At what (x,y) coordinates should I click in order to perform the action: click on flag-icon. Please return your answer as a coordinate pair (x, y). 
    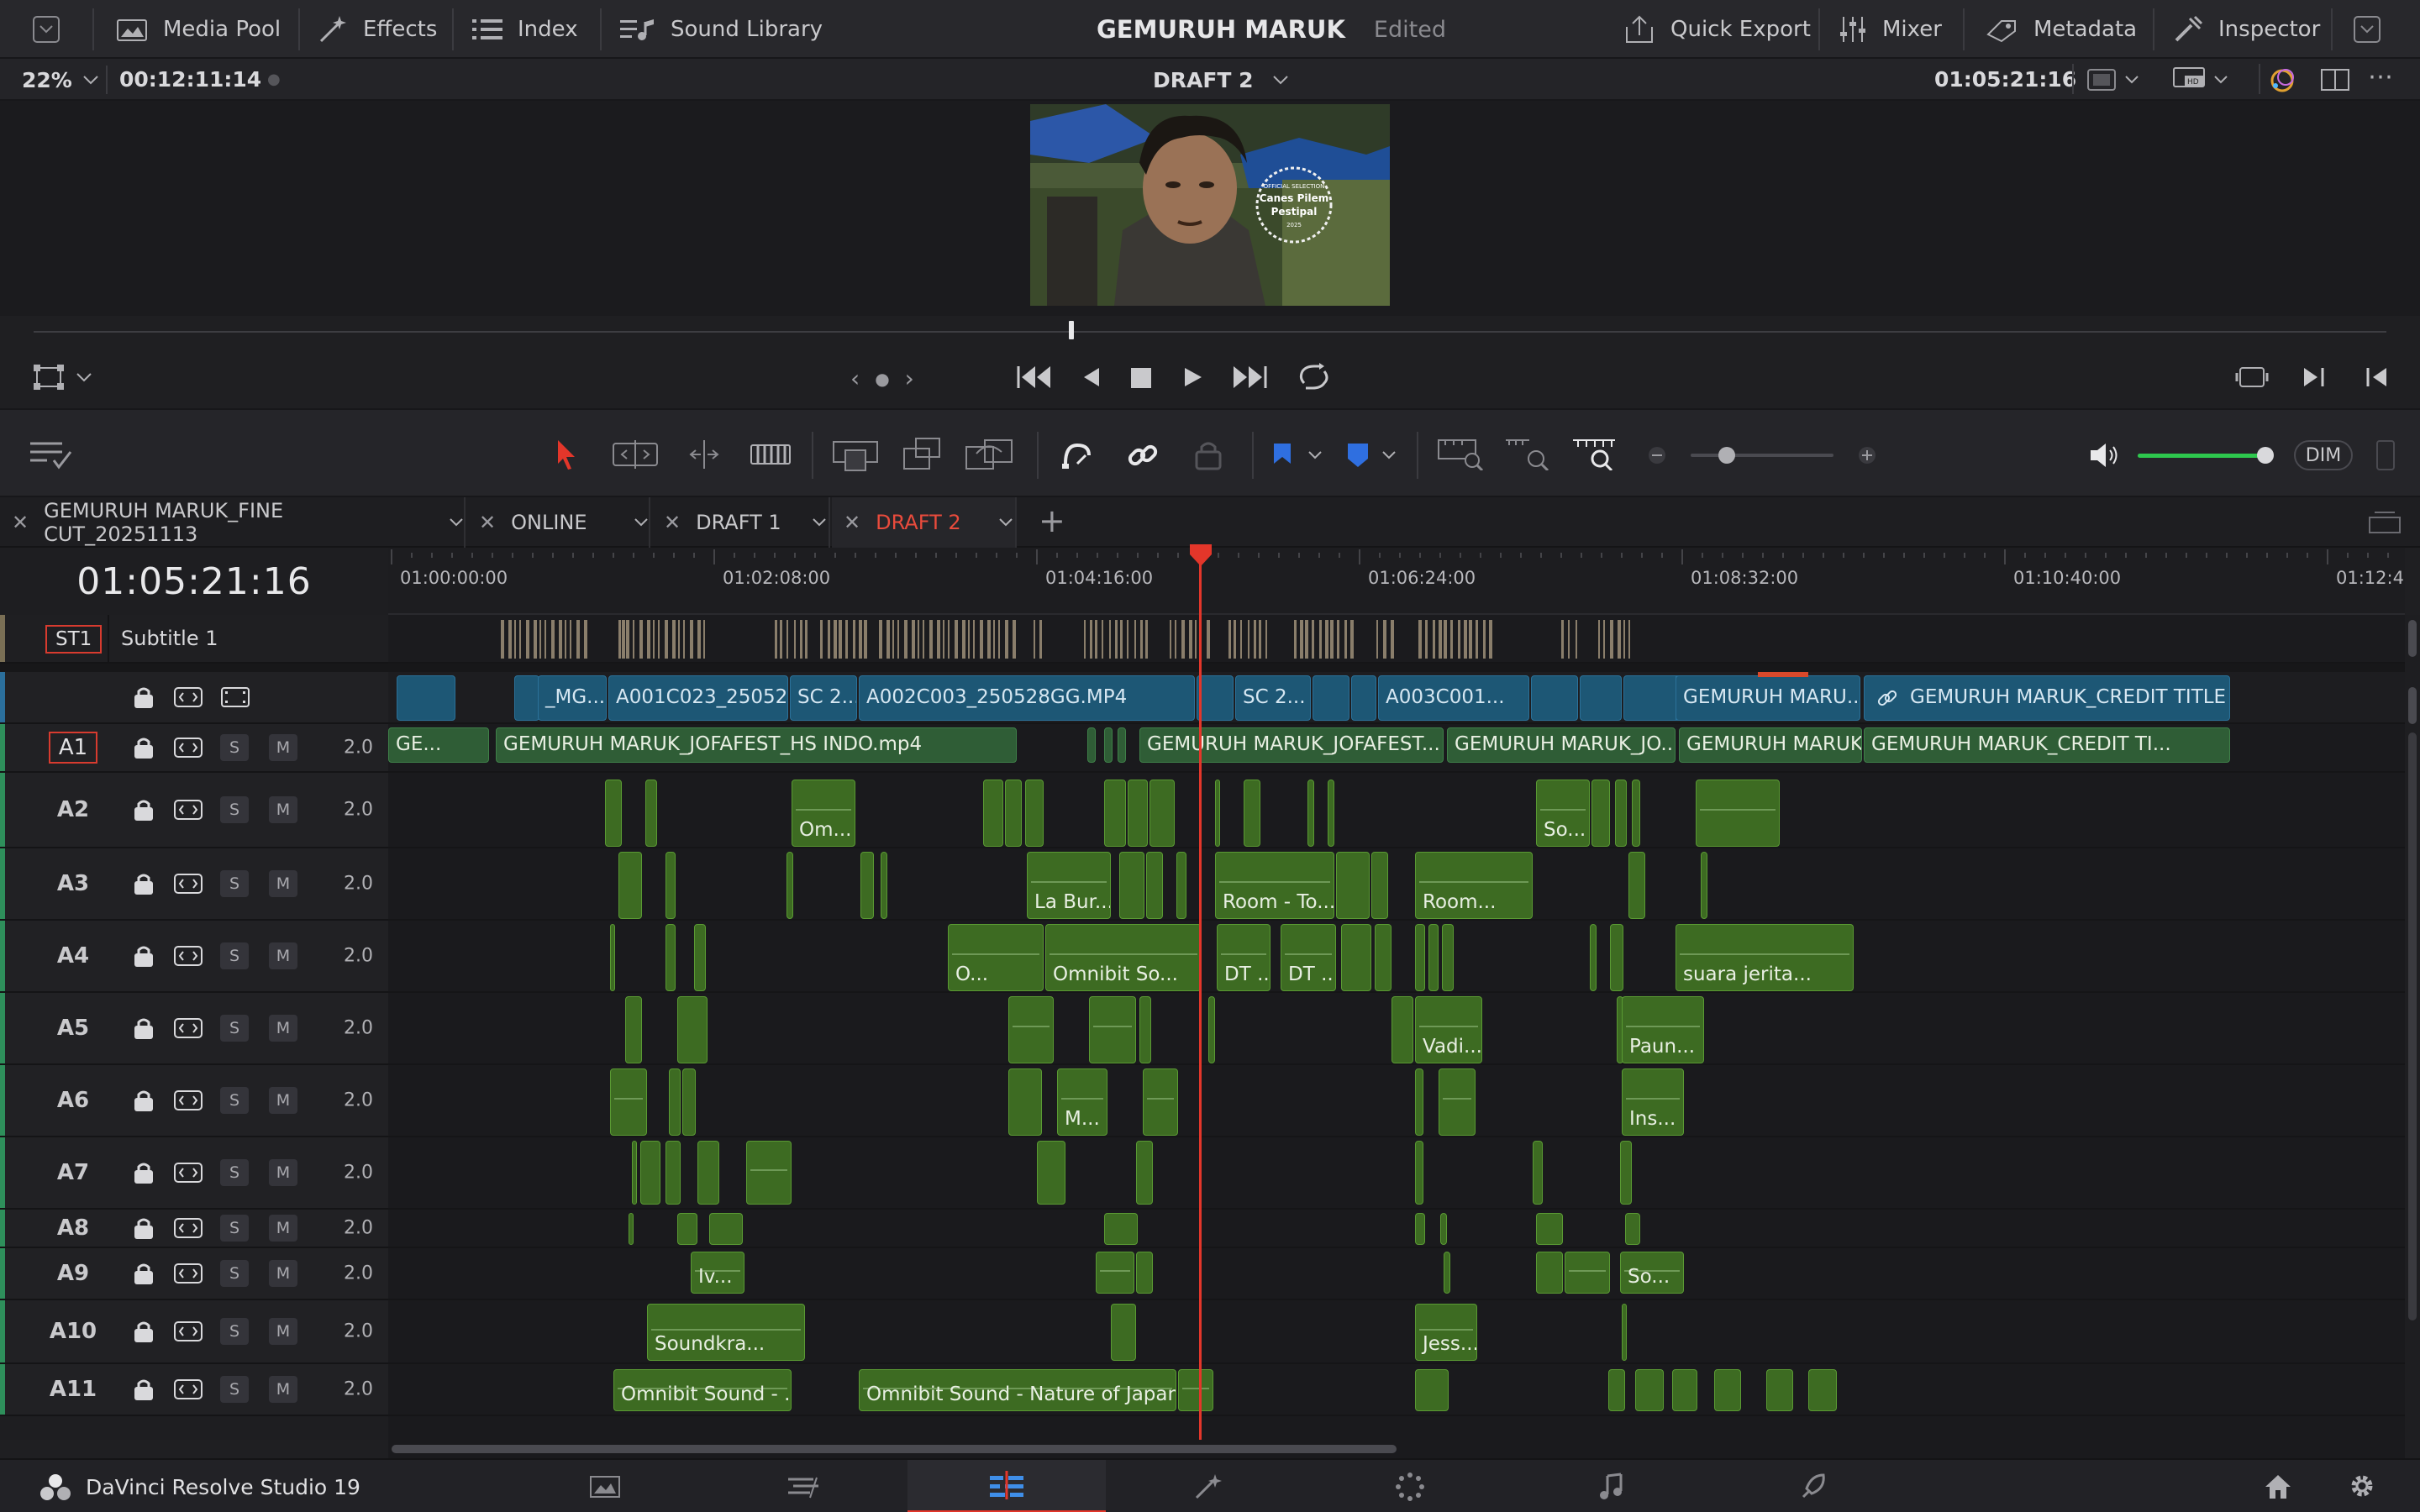
    Looking at the image, I should click on (1282, 455).